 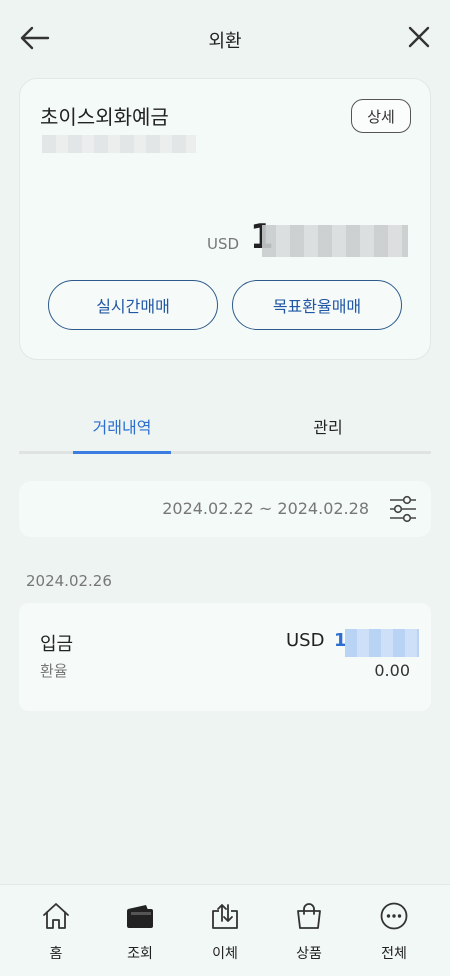 I want to click on balance-mask, so click(x=335, y=241).